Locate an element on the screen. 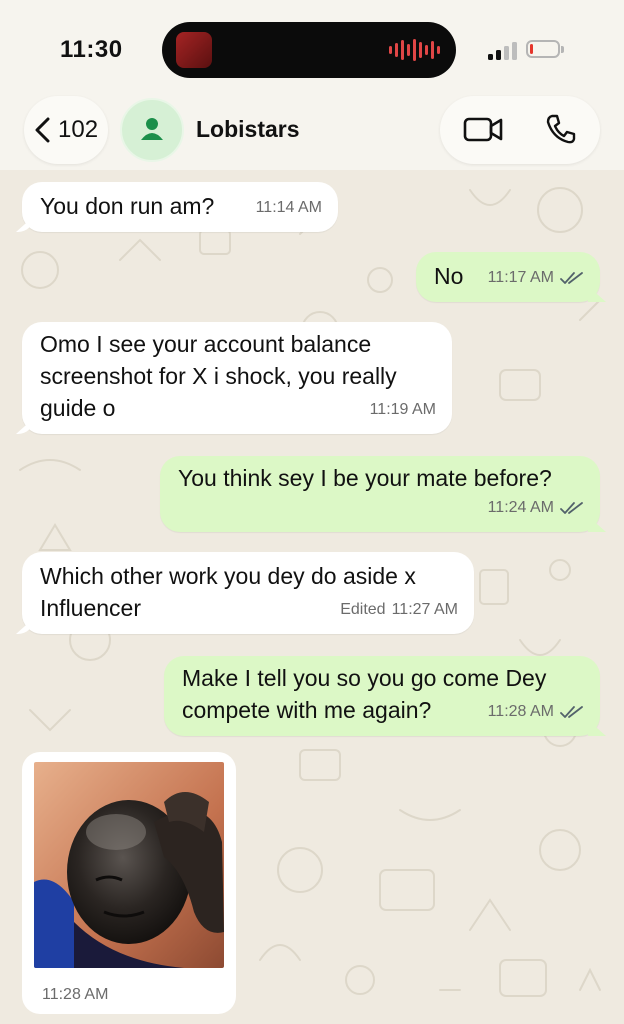  chevron-left-icon is located at coordinates (42, 130).